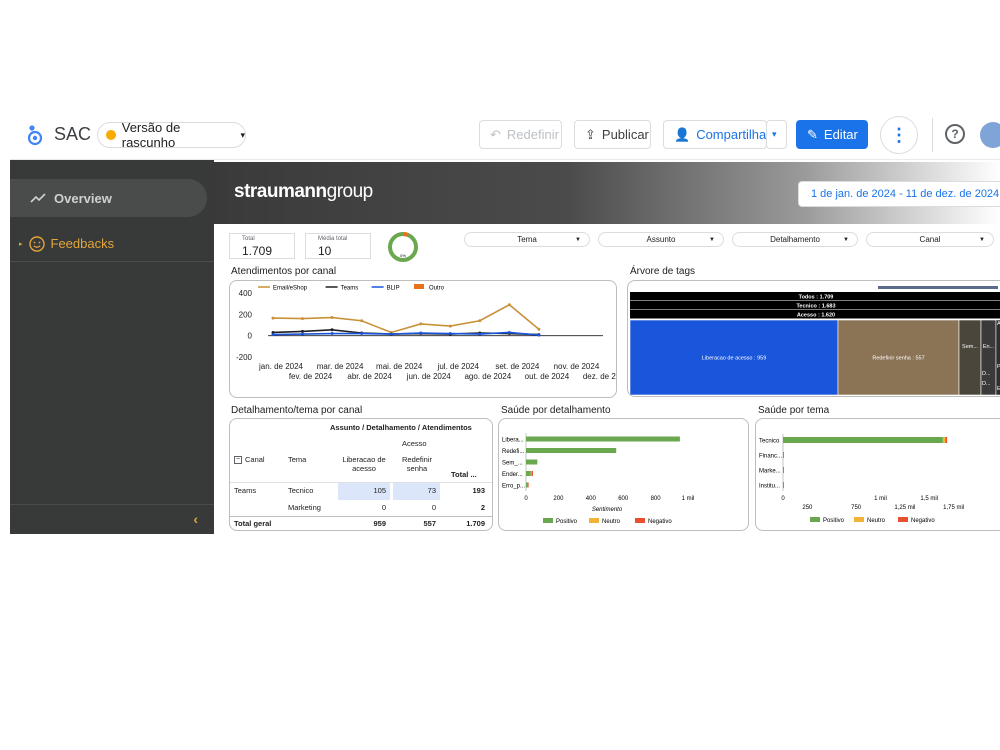  I want to click on reset-button: ↶ Redefinir, so click(520, 134).